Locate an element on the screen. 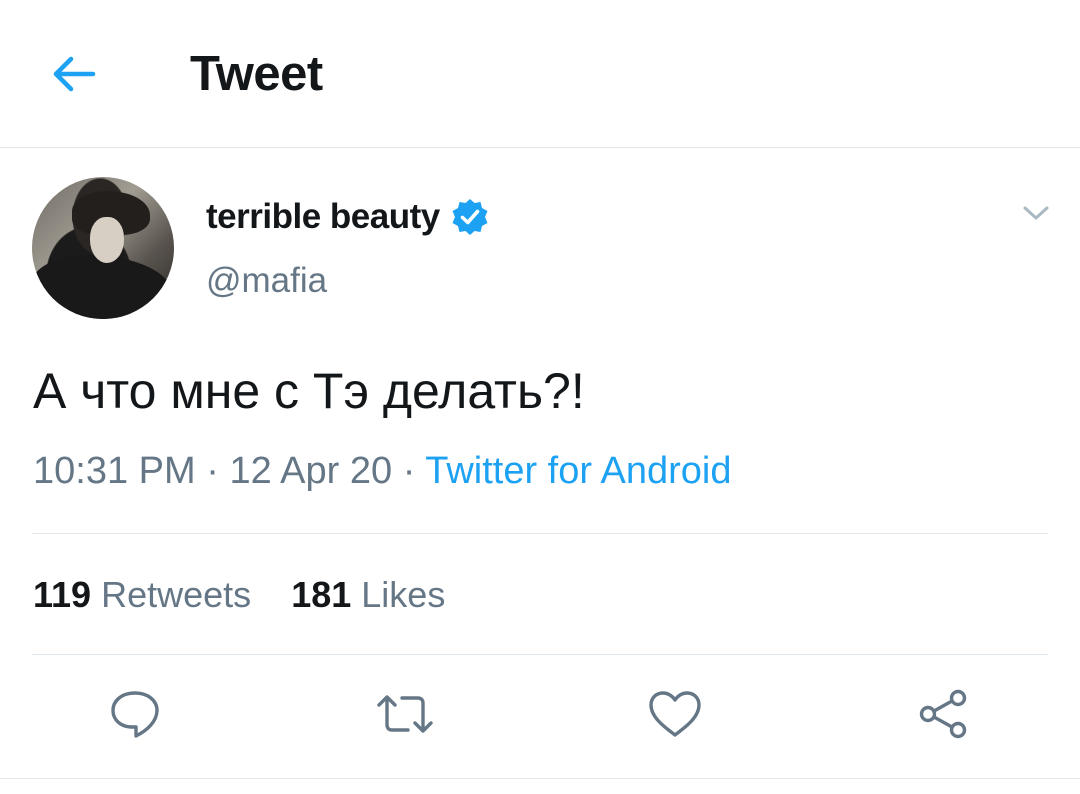 Image resolution: width=1080 pixels, height=794 pixels. like-icon is located at coordinates (675, 714).